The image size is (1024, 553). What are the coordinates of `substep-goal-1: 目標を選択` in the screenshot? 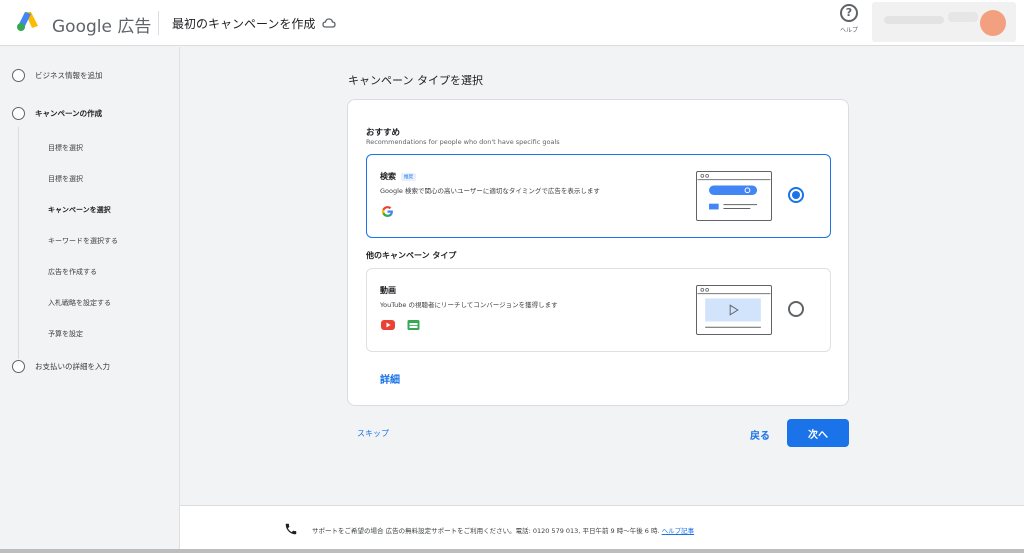 It's located at (65, 148).